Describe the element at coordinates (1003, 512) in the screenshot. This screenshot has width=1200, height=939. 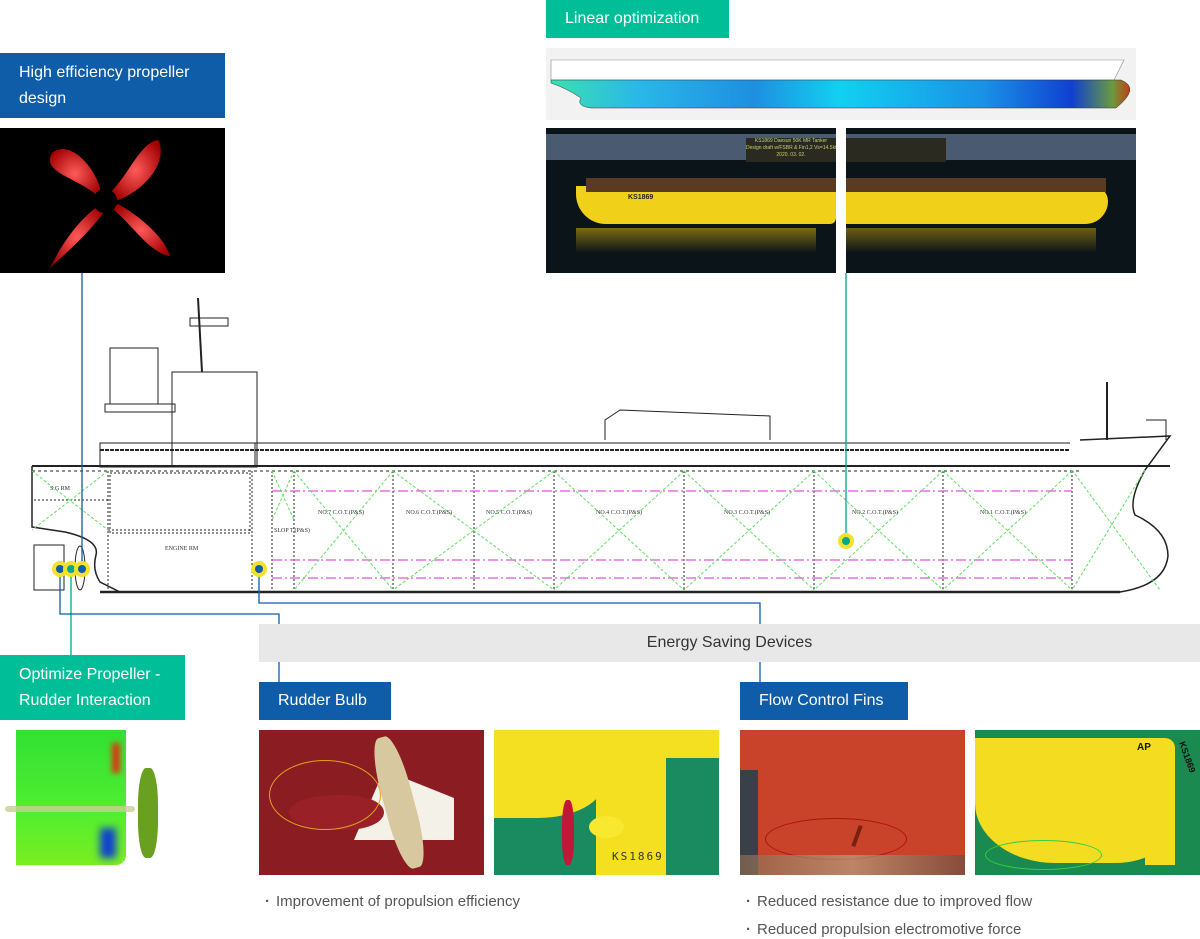
I see `compartment-label: NO.1 C.O.T.(P&S)` at that location.